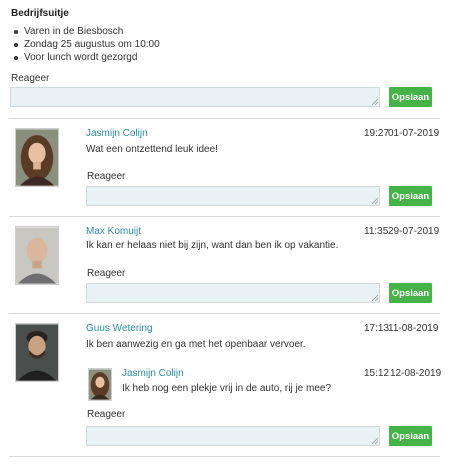 This screenshot has height=464, width=450. I want to click on reply-time: 15:12, so click(377, 373).